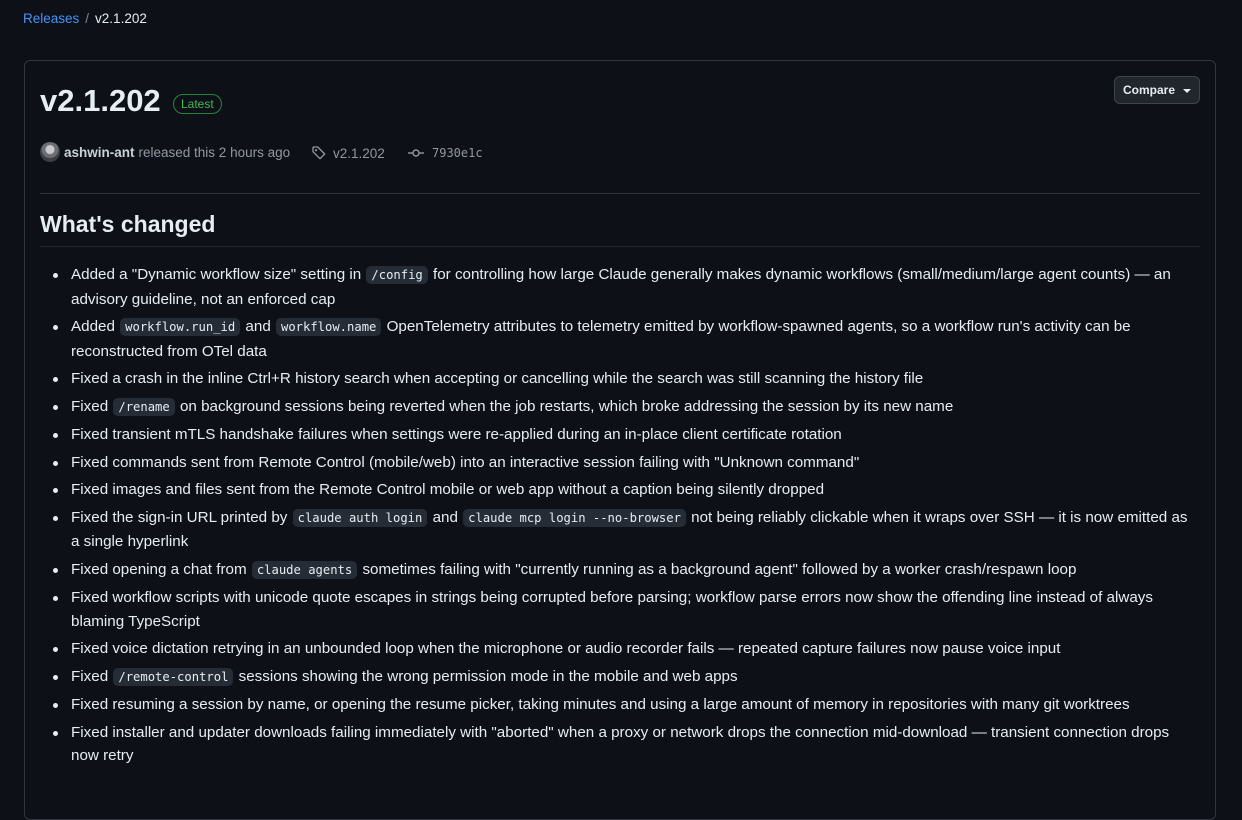  I want to click on tag-label: v2.1.202, so click(359, 153).